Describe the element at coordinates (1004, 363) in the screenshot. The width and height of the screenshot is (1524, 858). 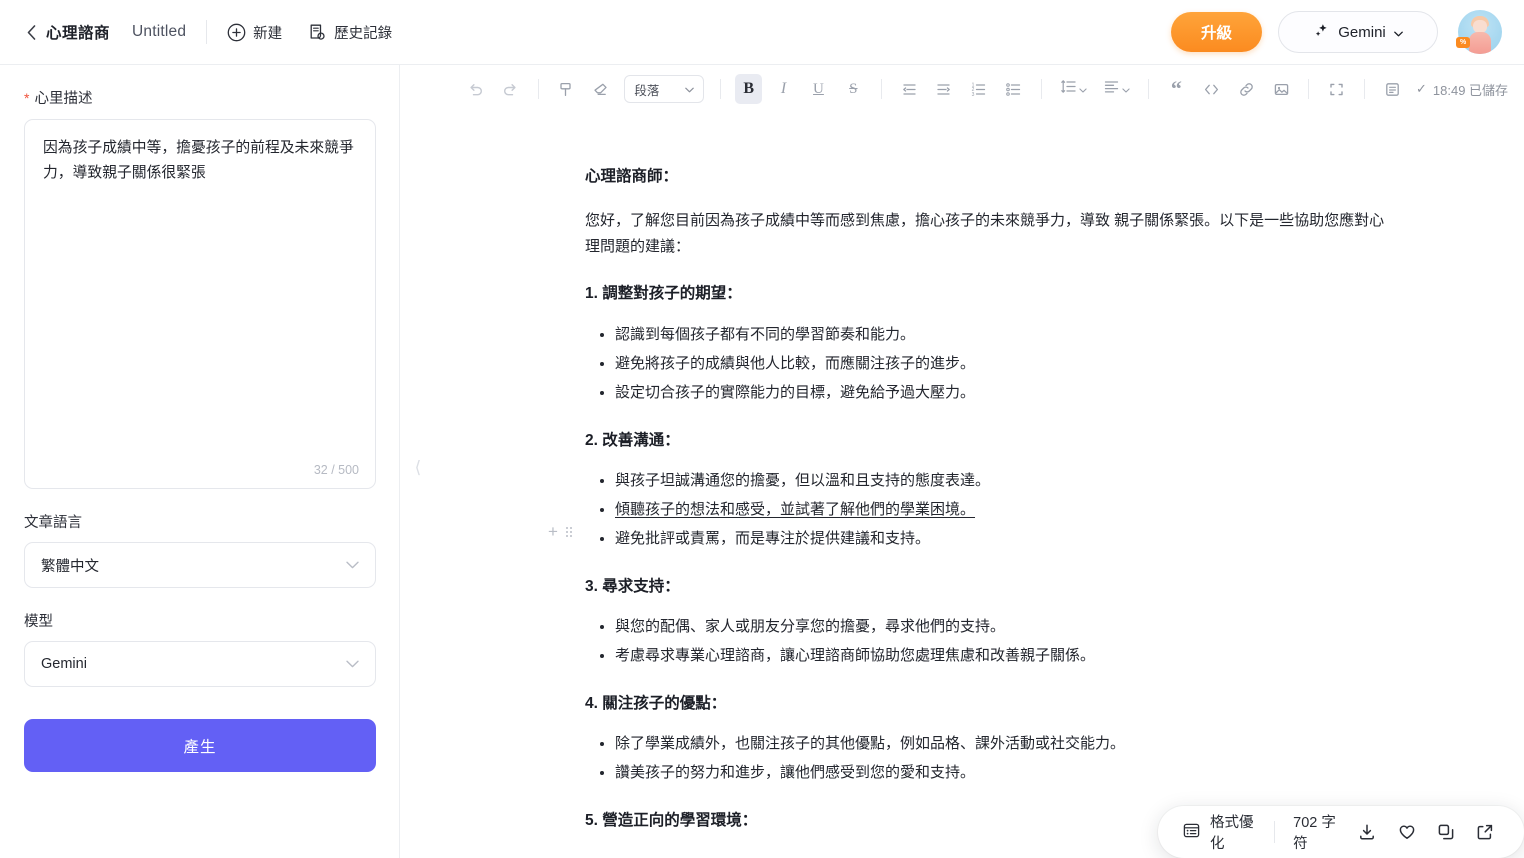
I see `list-item: 避免將孩子的成績與他人比較，而應關注孩子的進步。` at that location.